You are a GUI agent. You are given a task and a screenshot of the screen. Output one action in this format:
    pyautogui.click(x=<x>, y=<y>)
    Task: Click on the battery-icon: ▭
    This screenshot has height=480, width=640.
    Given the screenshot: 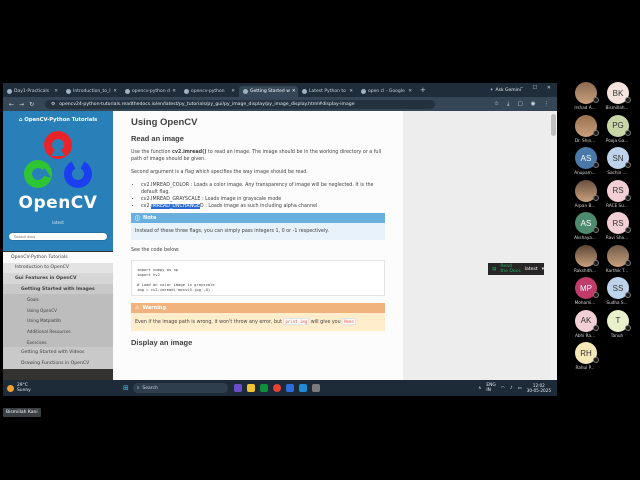 What is the action you would take?
    pyautogui.click(x=520, y=388)
    